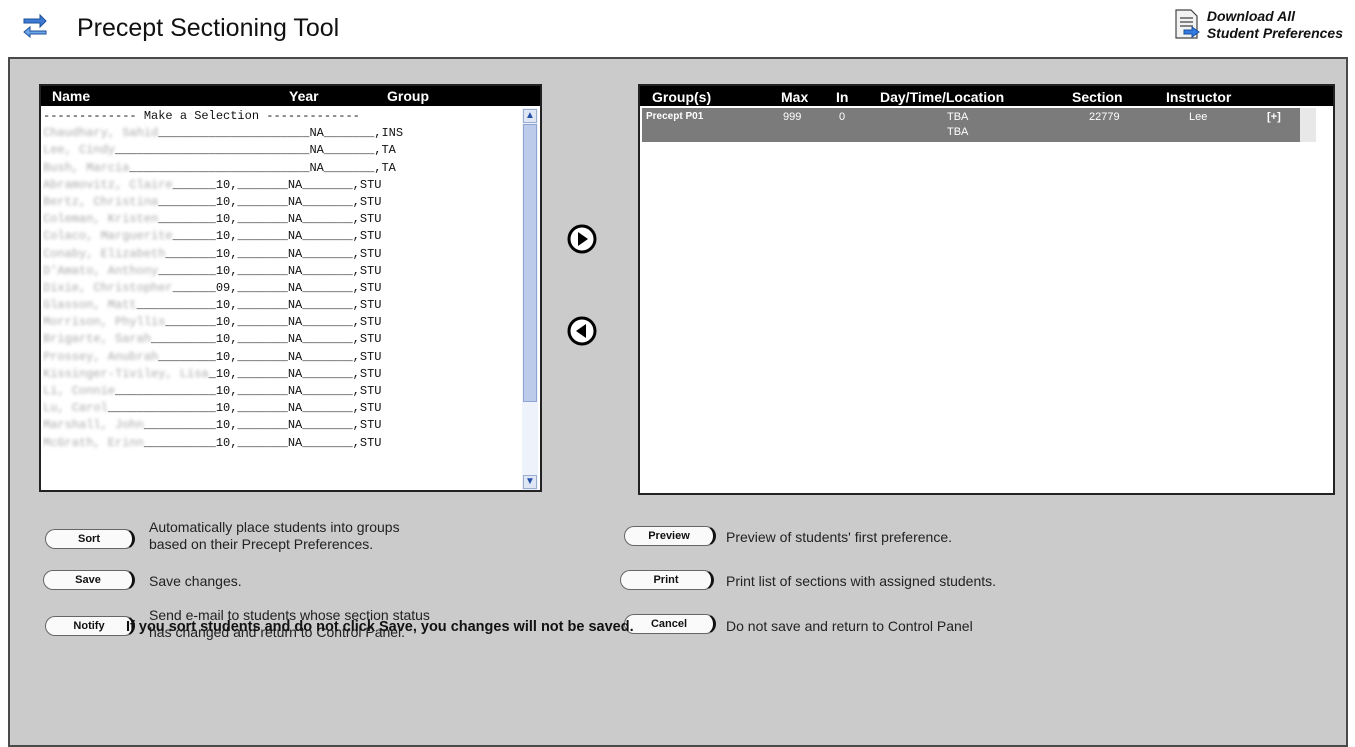  I want to click on name-filler: ________, so click(187, 356).